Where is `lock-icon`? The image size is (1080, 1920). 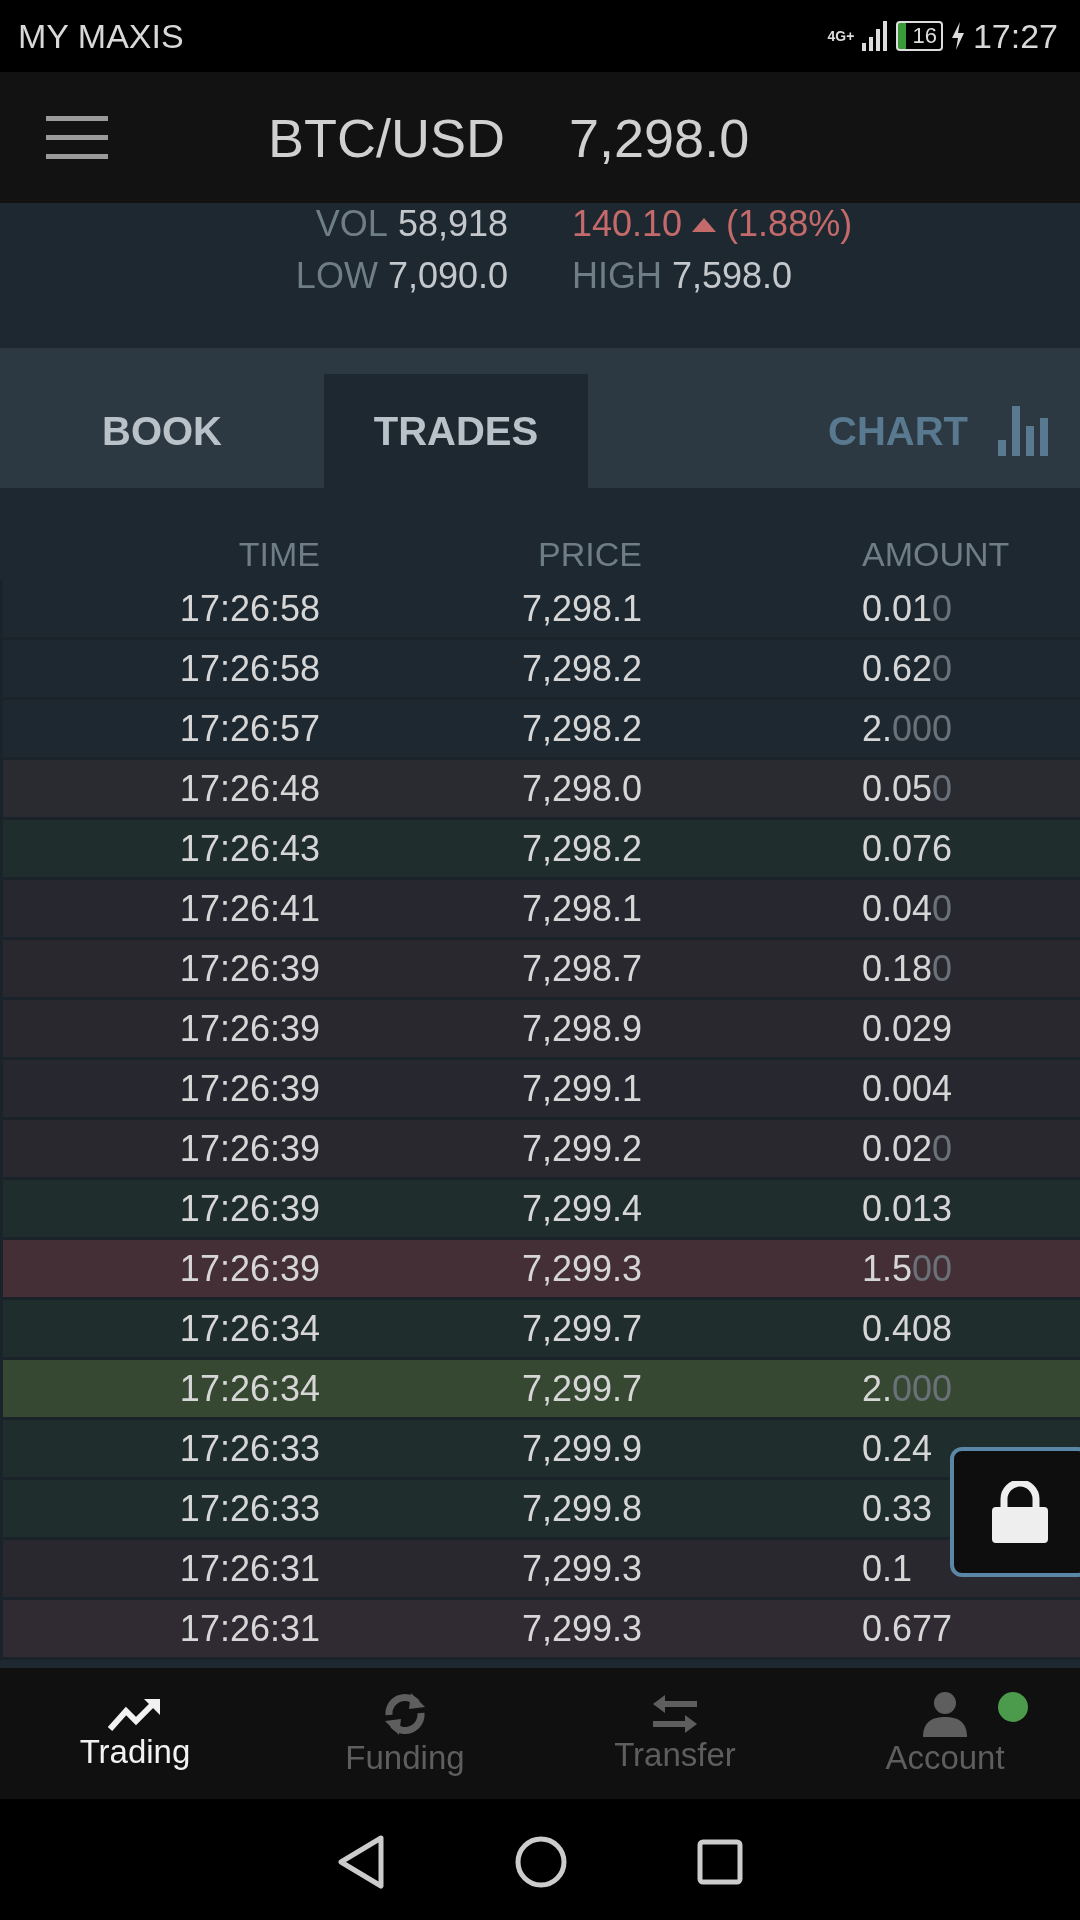 lock-icon is located at coordinates (1020, 1512).